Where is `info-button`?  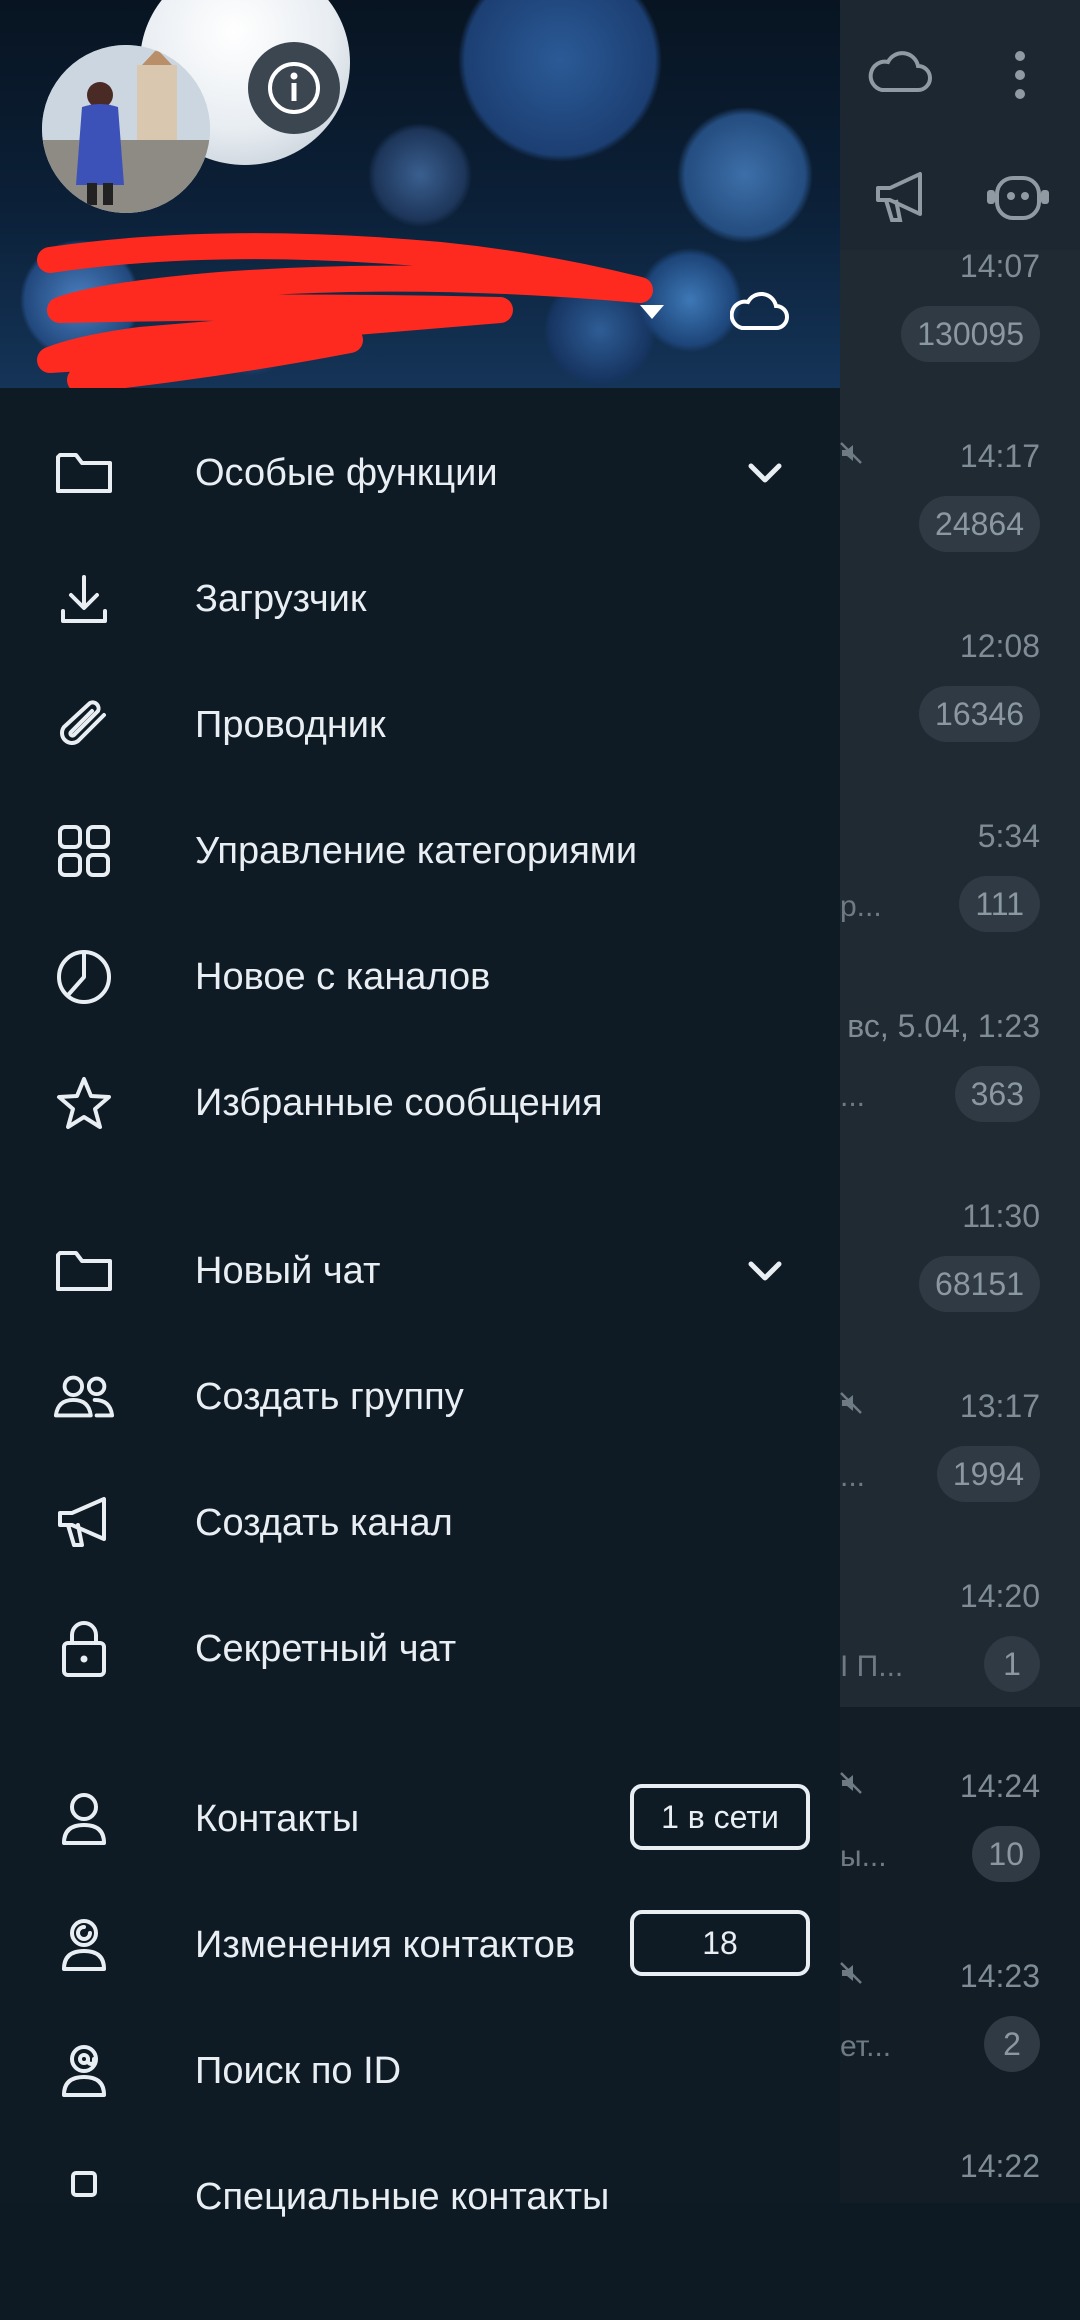
info-button is located at coordinates (294, 88).